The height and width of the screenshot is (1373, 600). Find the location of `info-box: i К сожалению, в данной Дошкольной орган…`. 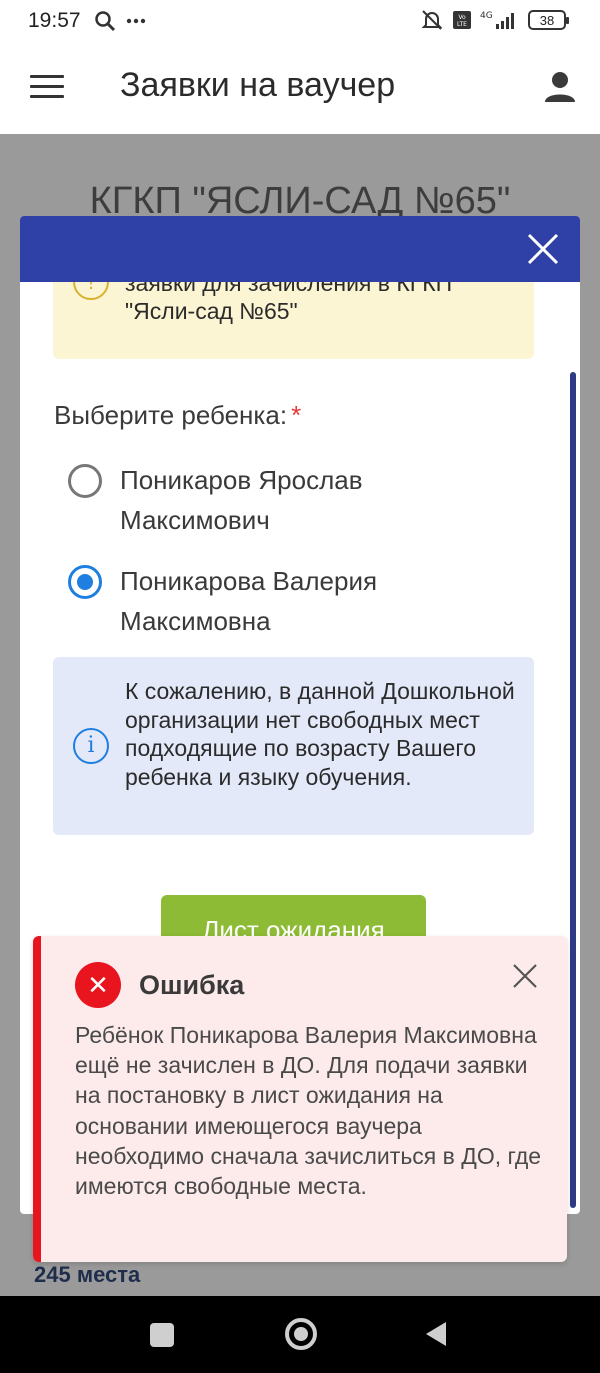

info-box: i К сожалению, в данной Дошкольной орган… is located at coordinates (293, 746).